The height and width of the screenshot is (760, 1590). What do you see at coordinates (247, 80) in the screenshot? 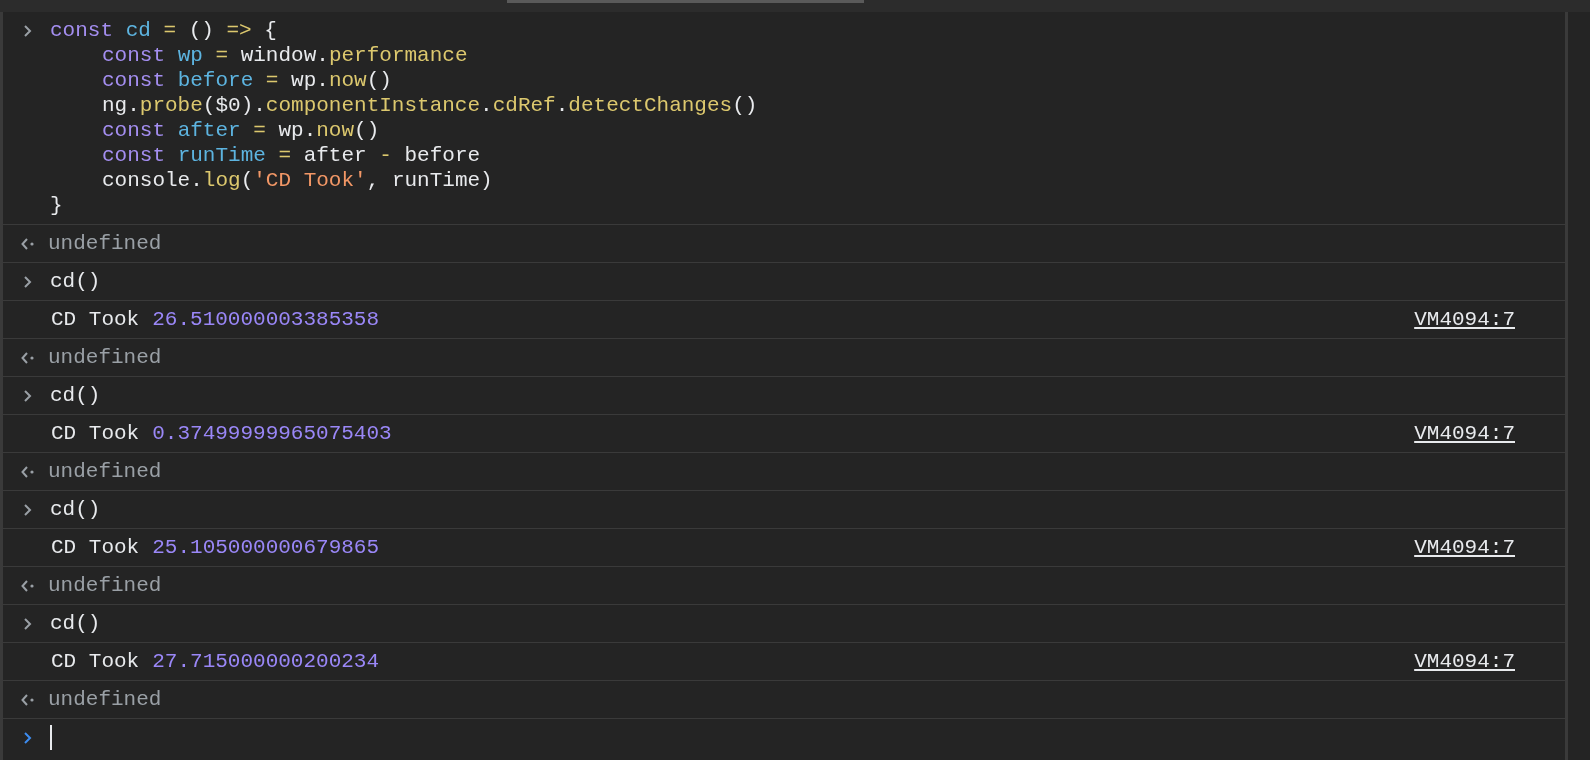
I see `code-line: const before = wp.now()` at bounding box center [247, 80].